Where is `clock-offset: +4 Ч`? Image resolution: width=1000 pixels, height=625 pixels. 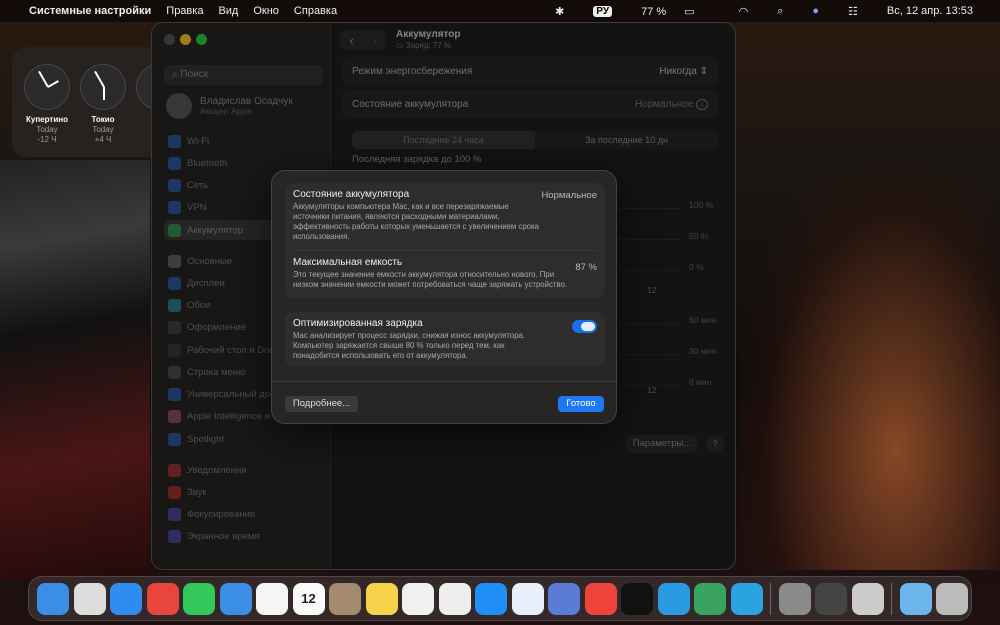 clock-offset: +4 Ч is located at coordinates (103, 139).